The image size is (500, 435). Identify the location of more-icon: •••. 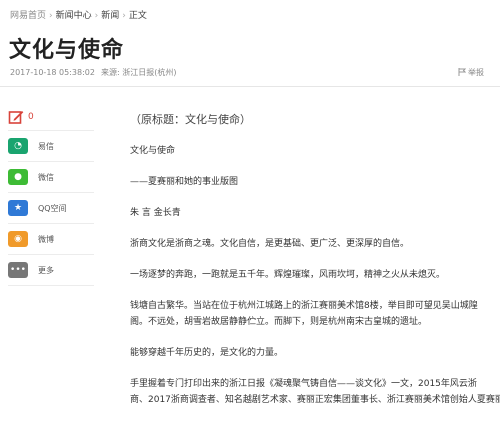
(18, 270).